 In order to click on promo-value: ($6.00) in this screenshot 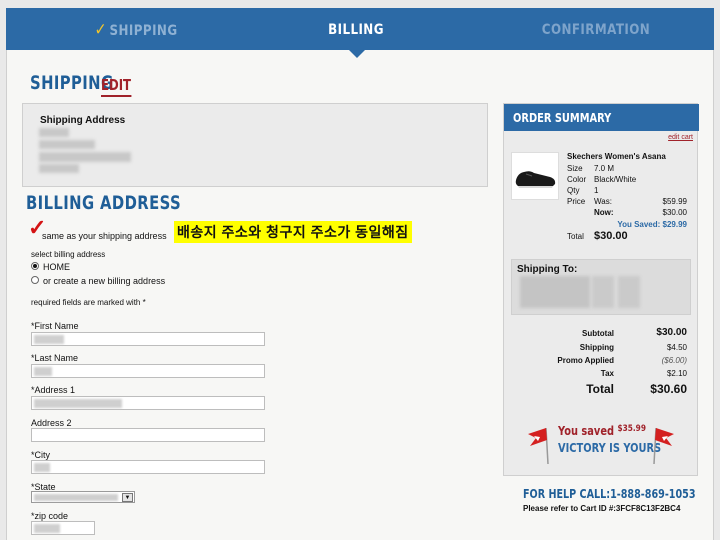, I will do `click(674, 360)`.